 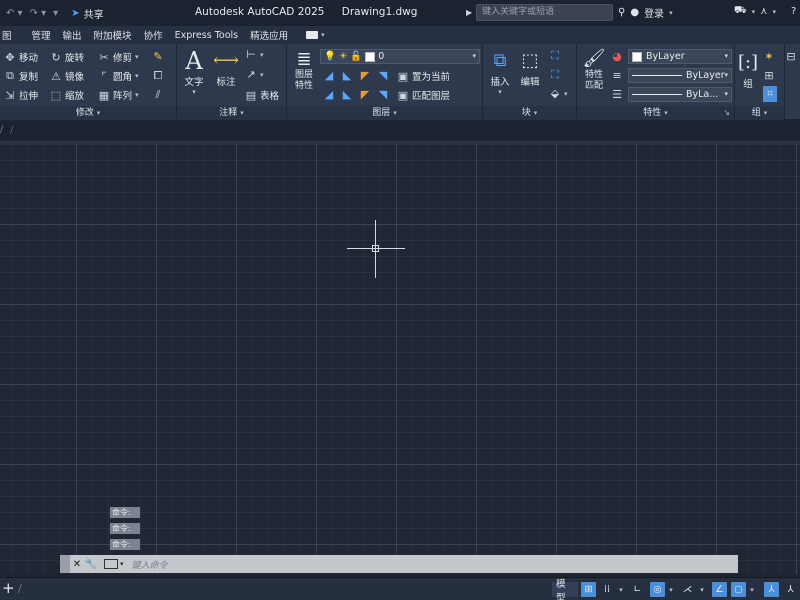 What do you see at coordinates (254, 54) in the screenshot?
I see `linear-dim-button: ⊢ ▾` at bounding box center [254, 54].